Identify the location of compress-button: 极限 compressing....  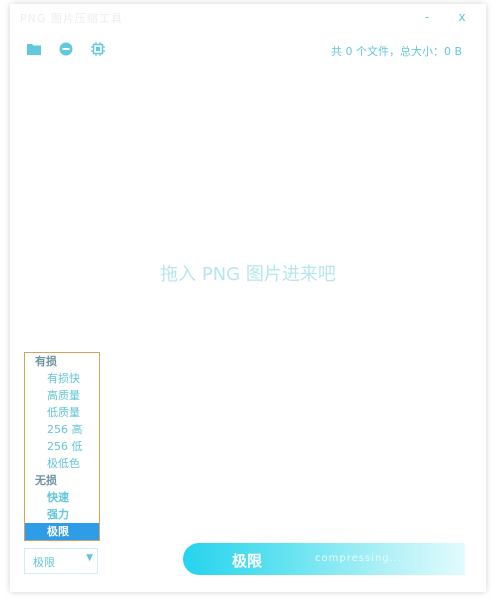
(324, 559).